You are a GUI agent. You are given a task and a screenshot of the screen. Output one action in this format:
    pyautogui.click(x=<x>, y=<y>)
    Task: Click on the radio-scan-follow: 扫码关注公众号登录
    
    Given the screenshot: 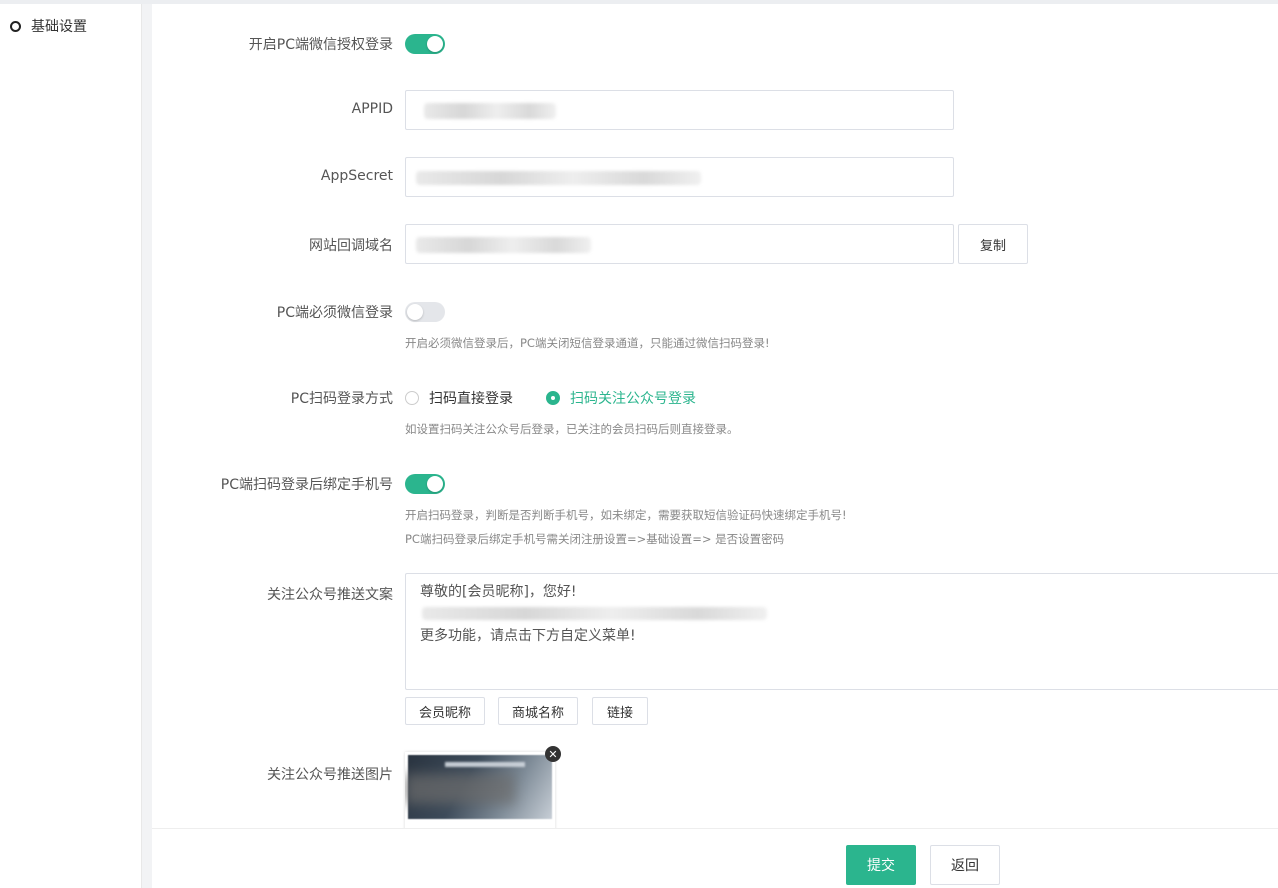 What is the action you would take?
    pyautogui.click(x=621, y=398)
    